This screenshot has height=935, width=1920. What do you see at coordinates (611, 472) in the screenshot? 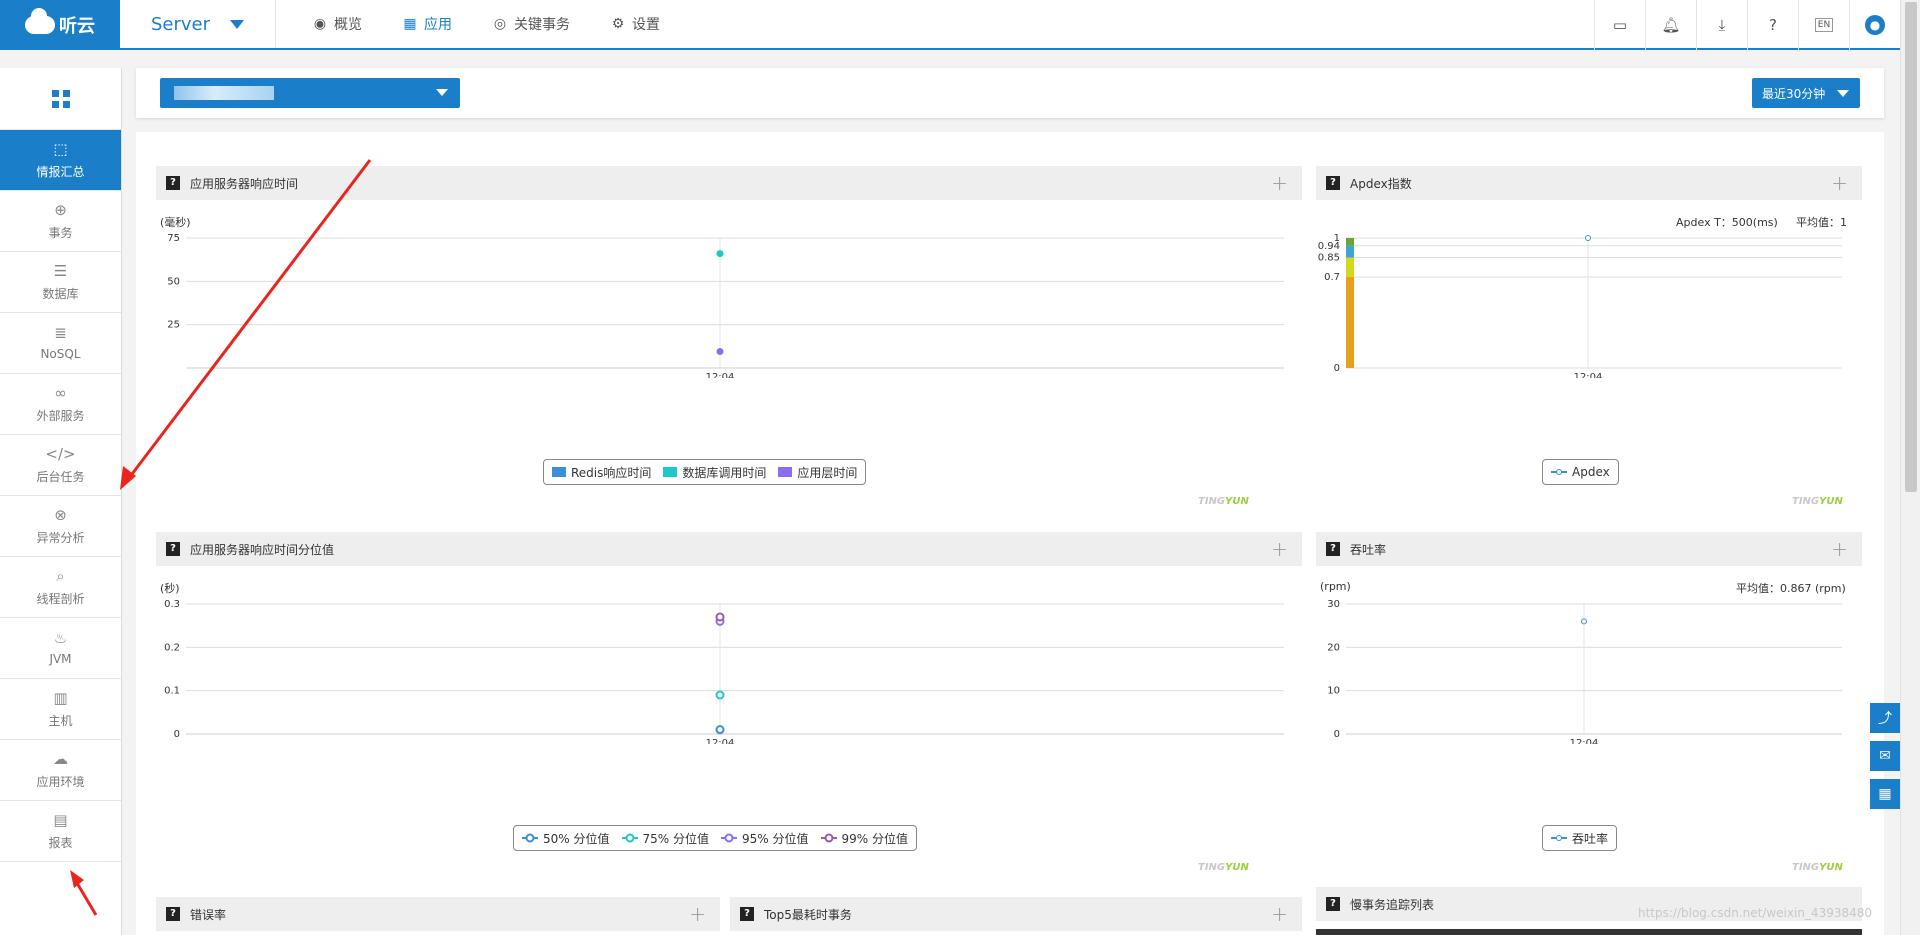
I see `legend-label: Redis响应时间` at bounding box center [611, 472].